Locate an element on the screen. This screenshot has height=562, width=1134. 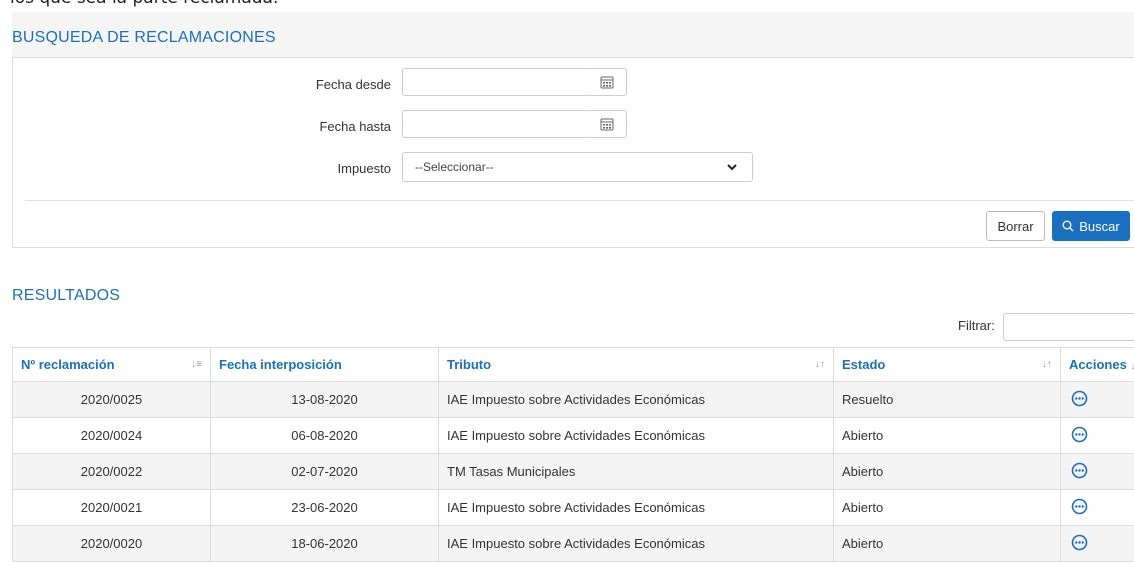
column-header-acciones: Acciones ↓↑ is located at coordinates (1097, 365).